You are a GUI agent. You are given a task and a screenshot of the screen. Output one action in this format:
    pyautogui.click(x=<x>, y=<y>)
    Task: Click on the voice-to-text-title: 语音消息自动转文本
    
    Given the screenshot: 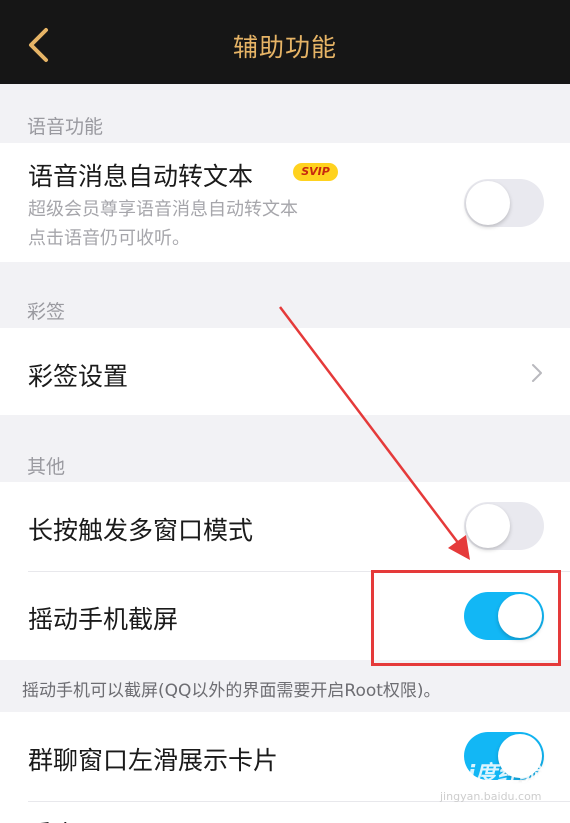 What is the action you would take?
    pyautogui.click(x=141, y=176)
    